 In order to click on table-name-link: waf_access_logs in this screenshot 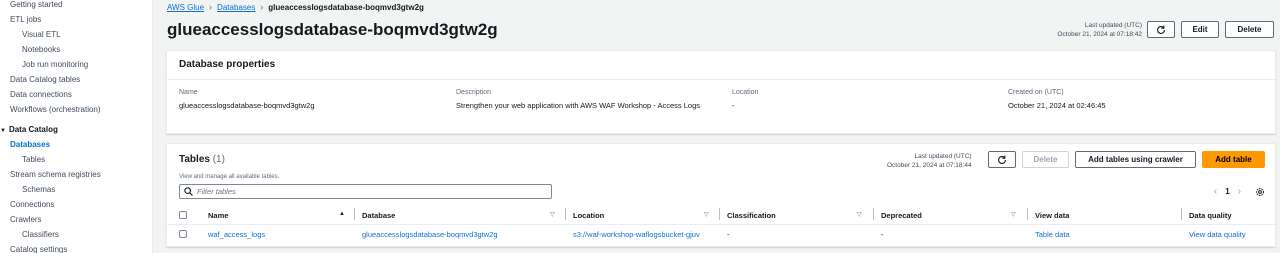, I will do `click(236, 234)`.